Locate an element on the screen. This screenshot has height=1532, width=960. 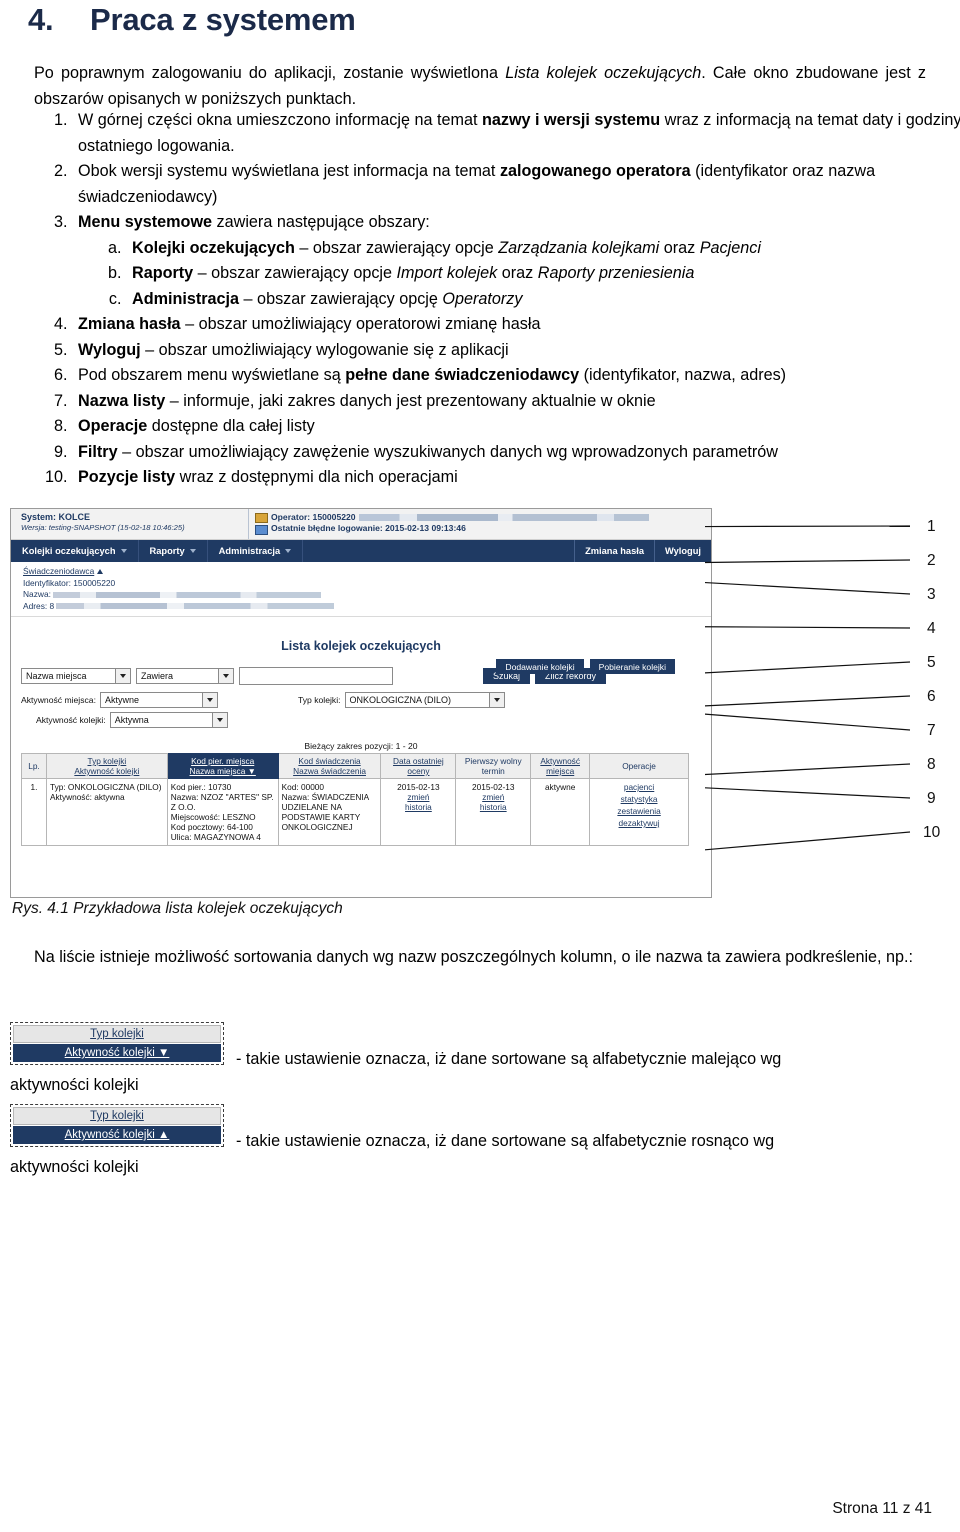
list-title: Lista kolejek oczekujących is located at coordinates (361, 646).